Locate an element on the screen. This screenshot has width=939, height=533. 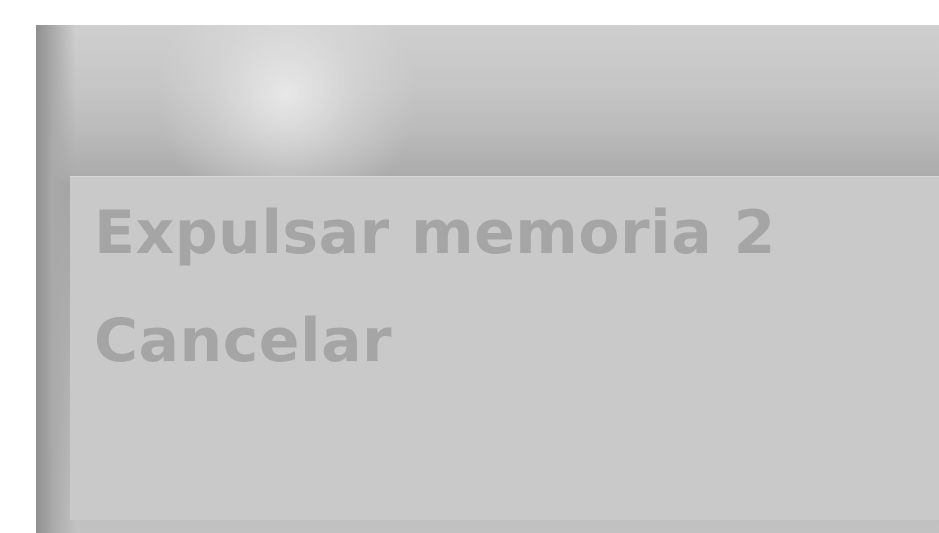
menu-item-cancel: Cancelar is located at coordinates (243, 341).